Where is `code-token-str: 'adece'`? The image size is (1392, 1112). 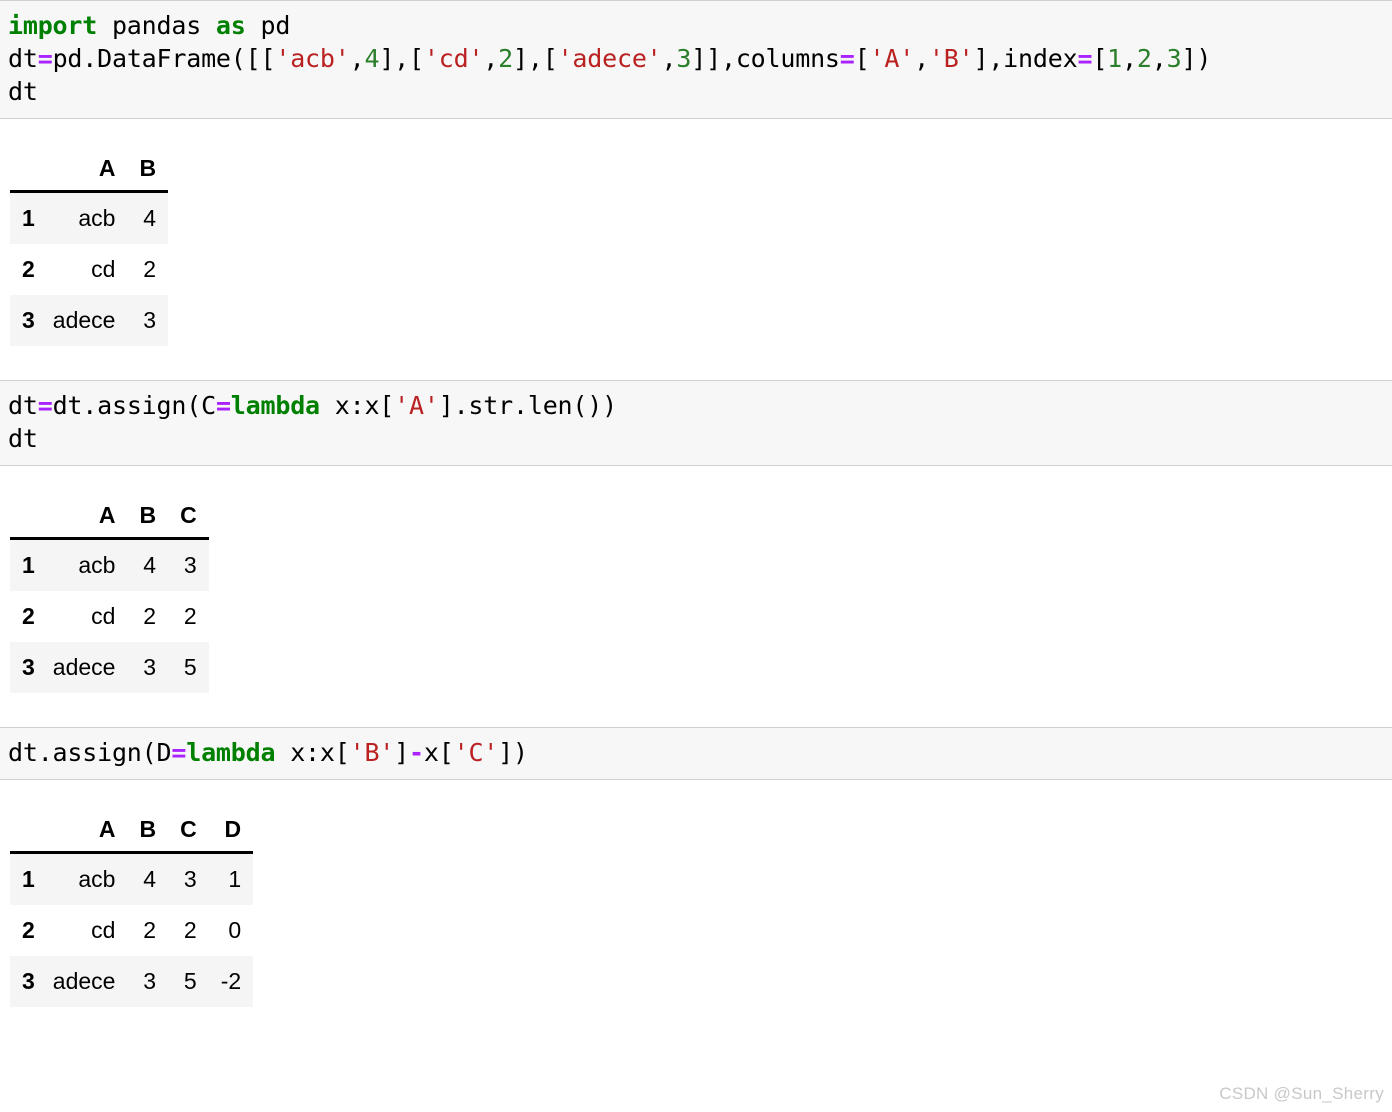 code-token-str: 'adece' is located at coordinates (609, 58).